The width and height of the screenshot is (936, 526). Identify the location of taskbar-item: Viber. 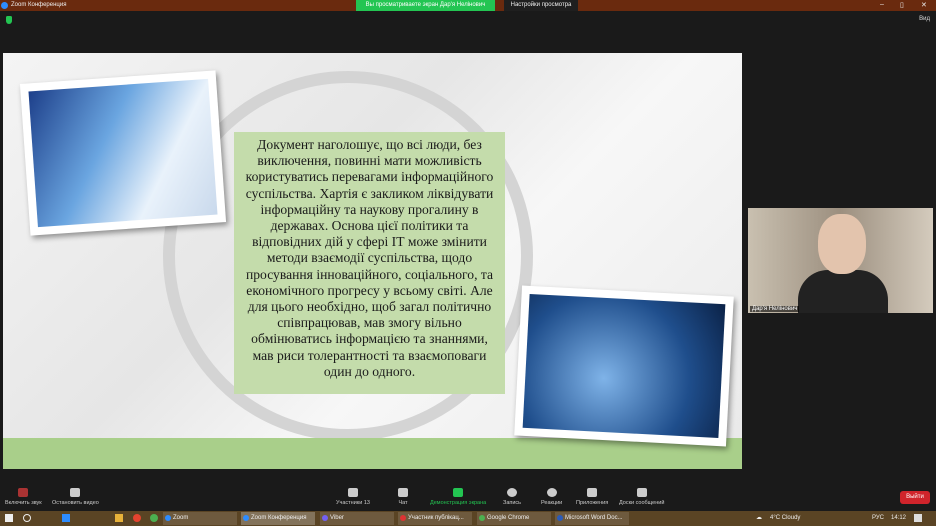
(357, 518).